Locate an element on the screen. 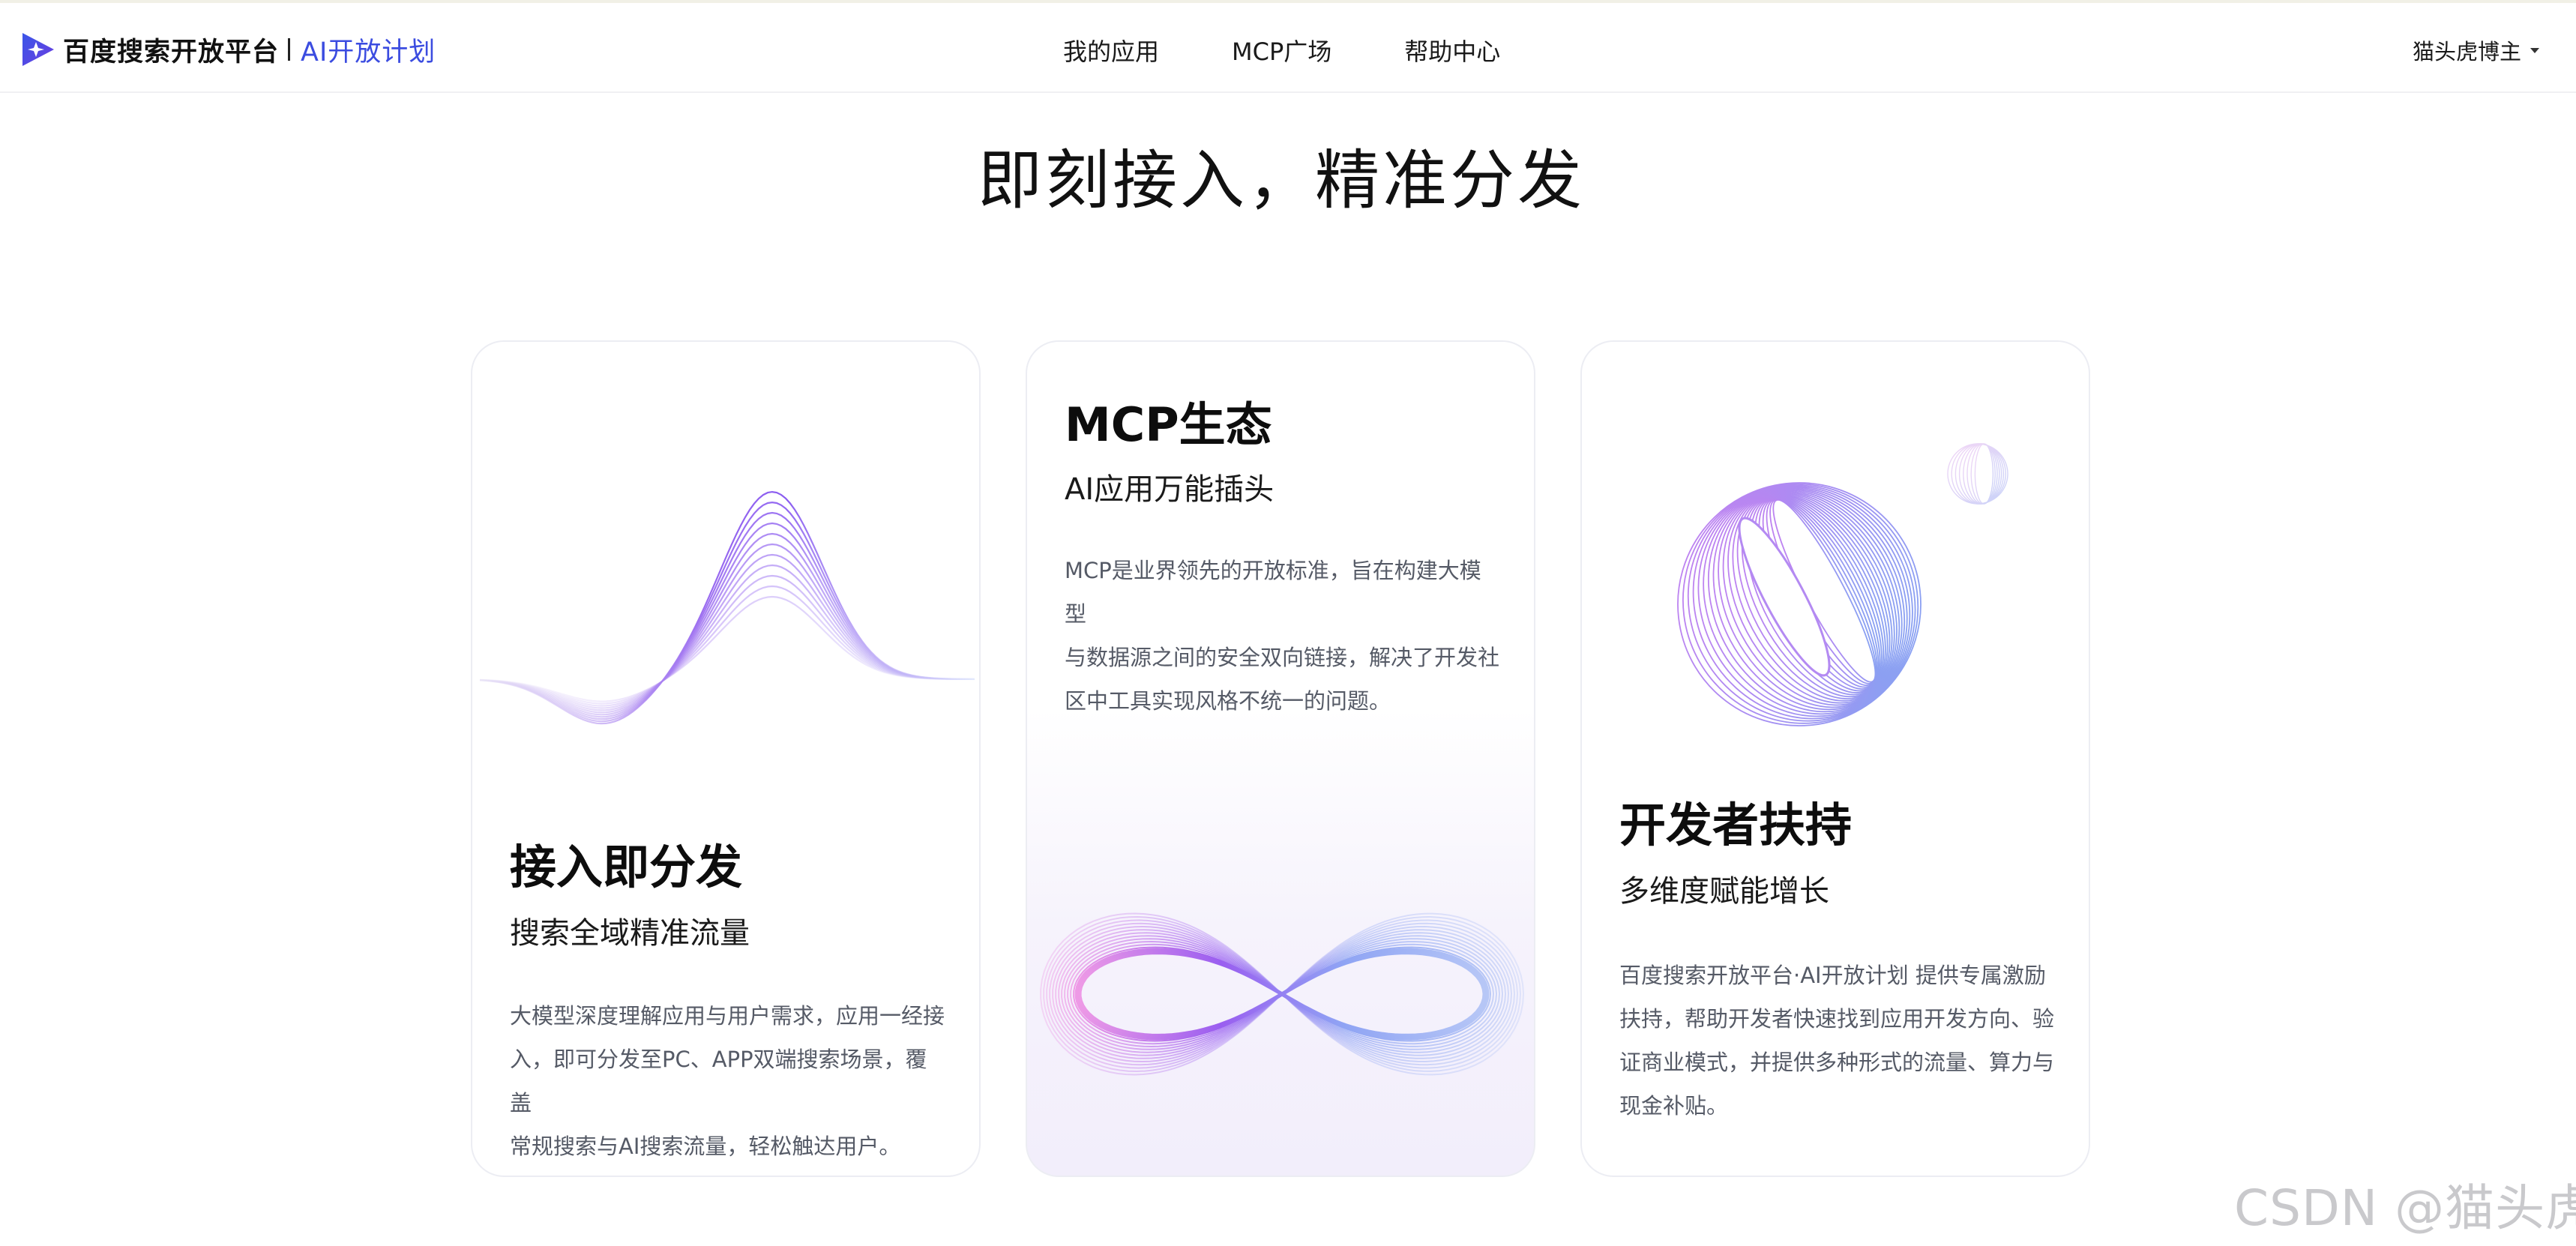  nav-help-center: 帮助中心 is located at coordinates (1452, 50).